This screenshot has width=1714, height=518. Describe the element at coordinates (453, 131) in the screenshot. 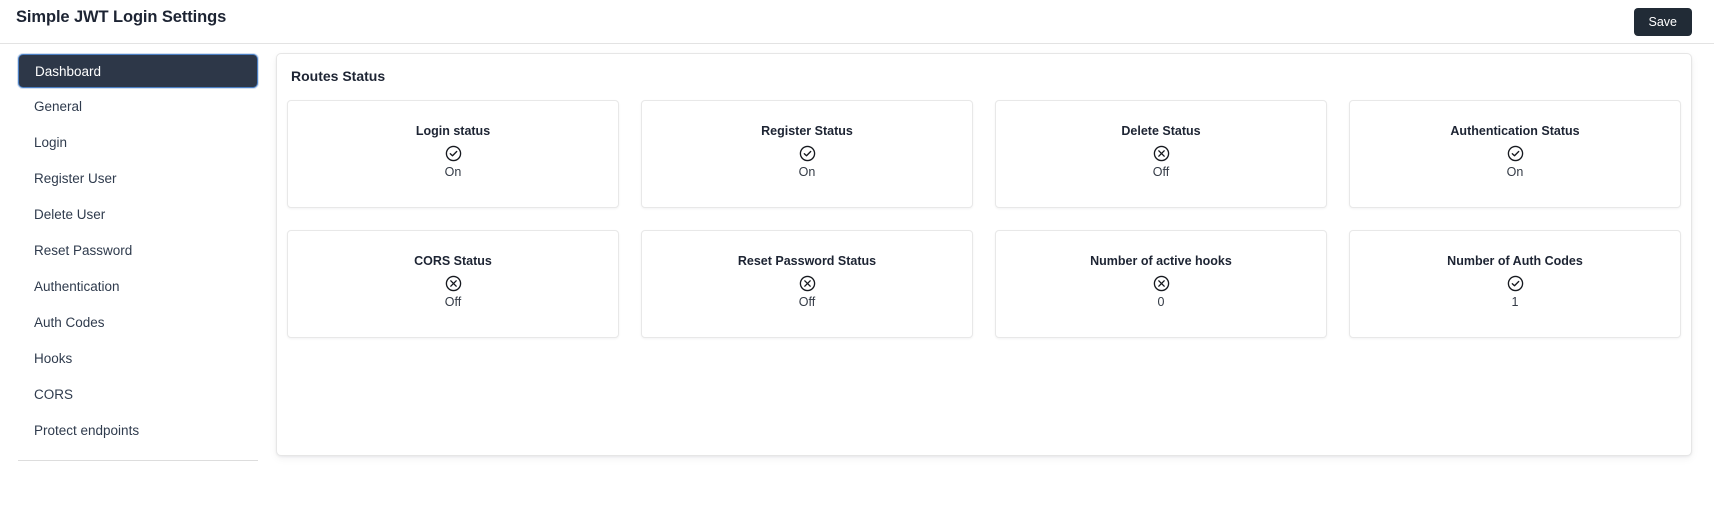

I see `status-card-label: Login status` at that location.